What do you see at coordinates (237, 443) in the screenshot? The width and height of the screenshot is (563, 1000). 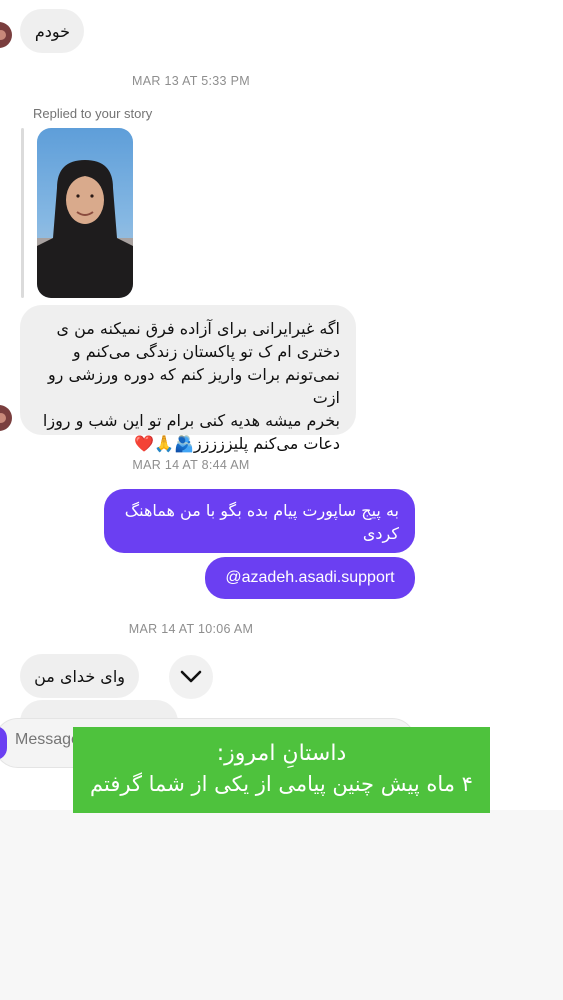 I see `message-line: دعات می‌کنم پلیززززز🫂🙏❤️` at bounding box center [237, 443].